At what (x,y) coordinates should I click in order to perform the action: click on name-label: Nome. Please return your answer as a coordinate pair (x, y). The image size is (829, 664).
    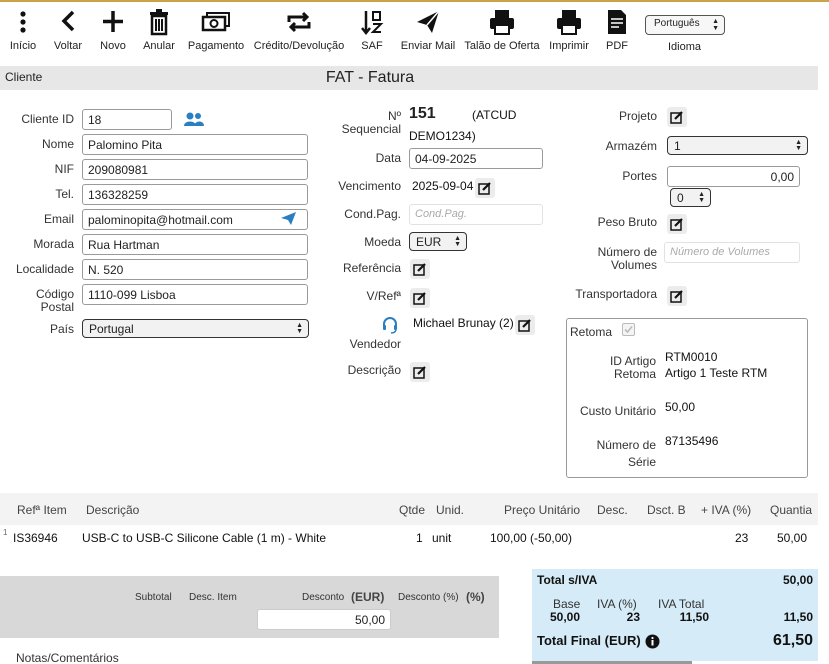
    Looking at the image, I should click on (57, 144).